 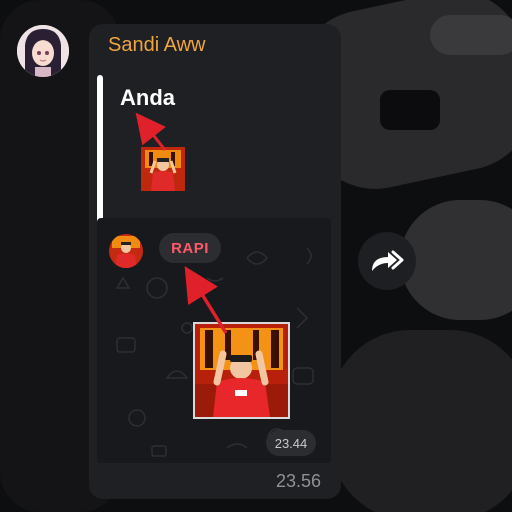 I want to click on forwarded-author-avatar, so click(x=126, y=251).